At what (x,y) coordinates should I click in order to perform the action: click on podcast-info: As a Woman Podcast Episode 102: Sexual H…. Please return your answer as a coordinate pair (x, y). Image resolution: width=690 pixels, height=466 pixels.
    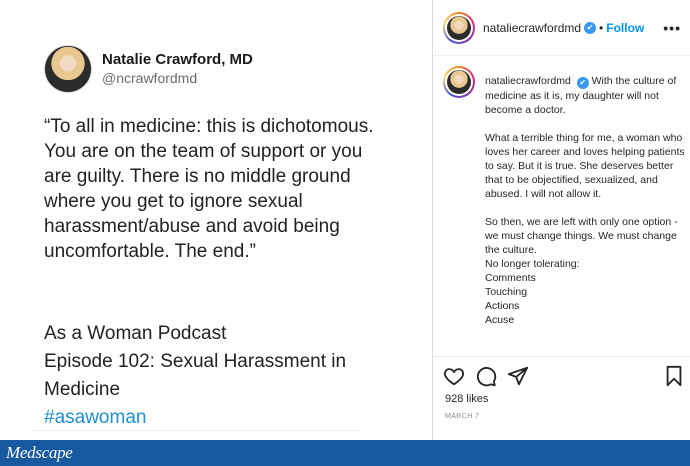
    Looking at the image, I should click on (224, 376).